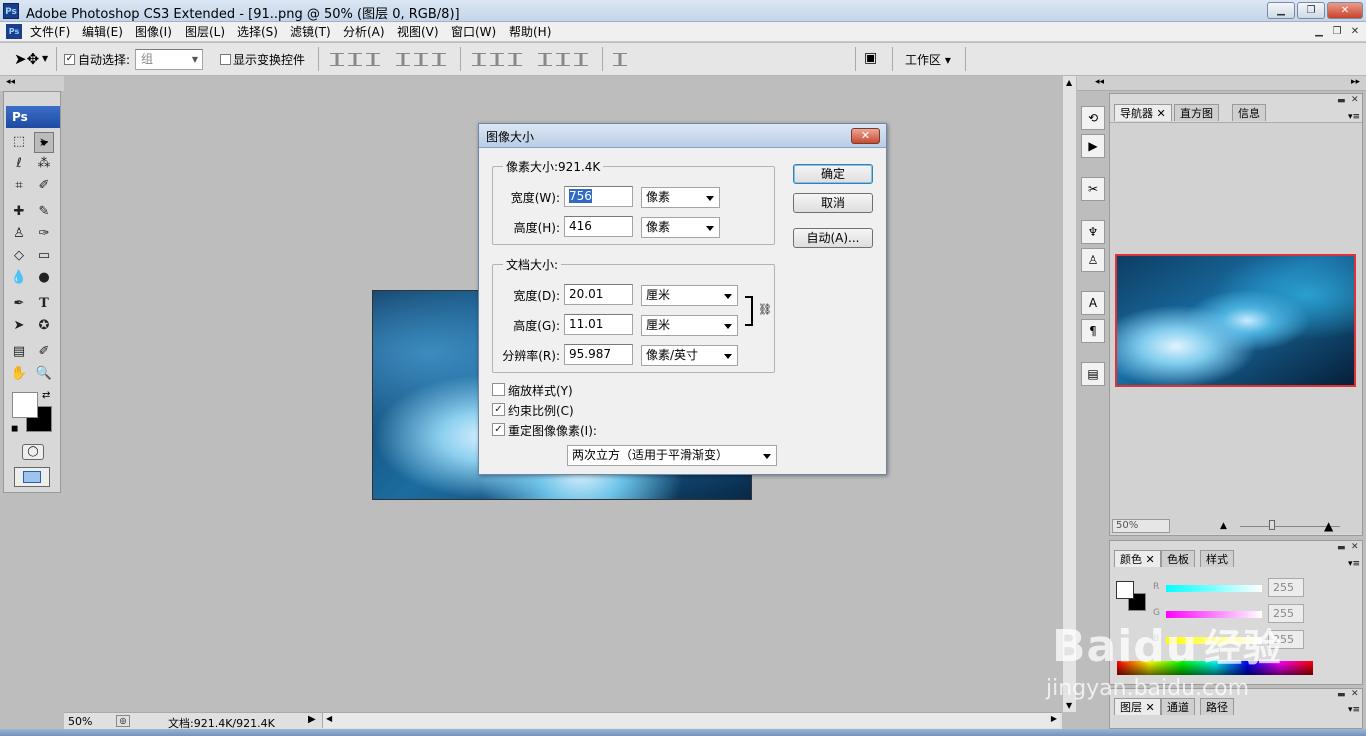  I want to click on path-select-tool-icon: ➤, so click(19, 325).